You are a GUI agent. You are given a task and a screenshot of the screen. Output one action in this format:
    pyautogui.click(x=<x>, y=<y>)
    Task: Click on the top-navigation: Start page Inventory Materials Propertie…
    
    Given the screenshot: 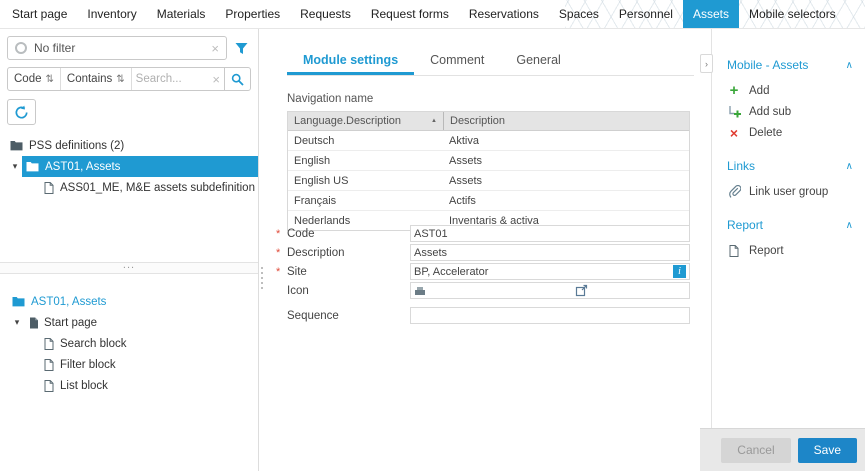 What is the action you would take?
    pyautogui.click(x=432, y=14)
    